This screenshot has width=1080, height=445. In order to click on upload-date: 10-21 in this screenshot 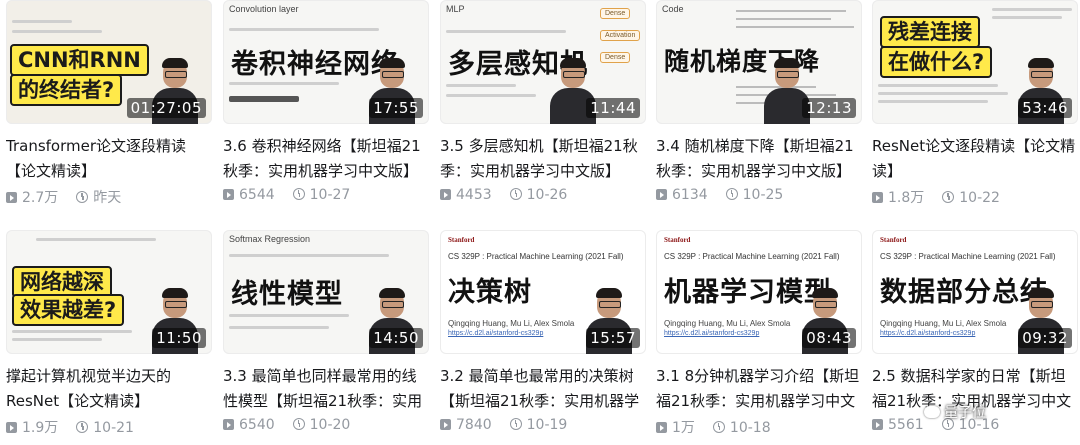, I will do `click(113, 428)`.